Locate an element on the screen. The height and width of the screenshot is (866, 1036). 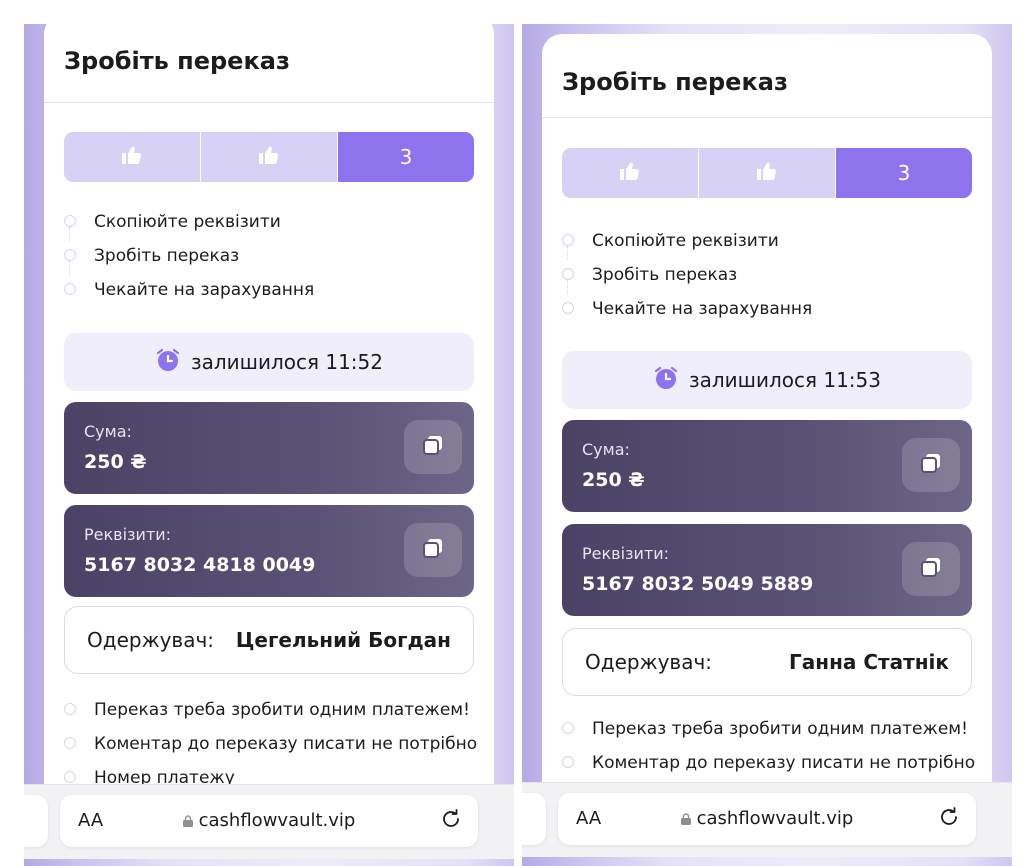
countdown-timer: залишилося 11:52 is located at coordinates (269, 362).